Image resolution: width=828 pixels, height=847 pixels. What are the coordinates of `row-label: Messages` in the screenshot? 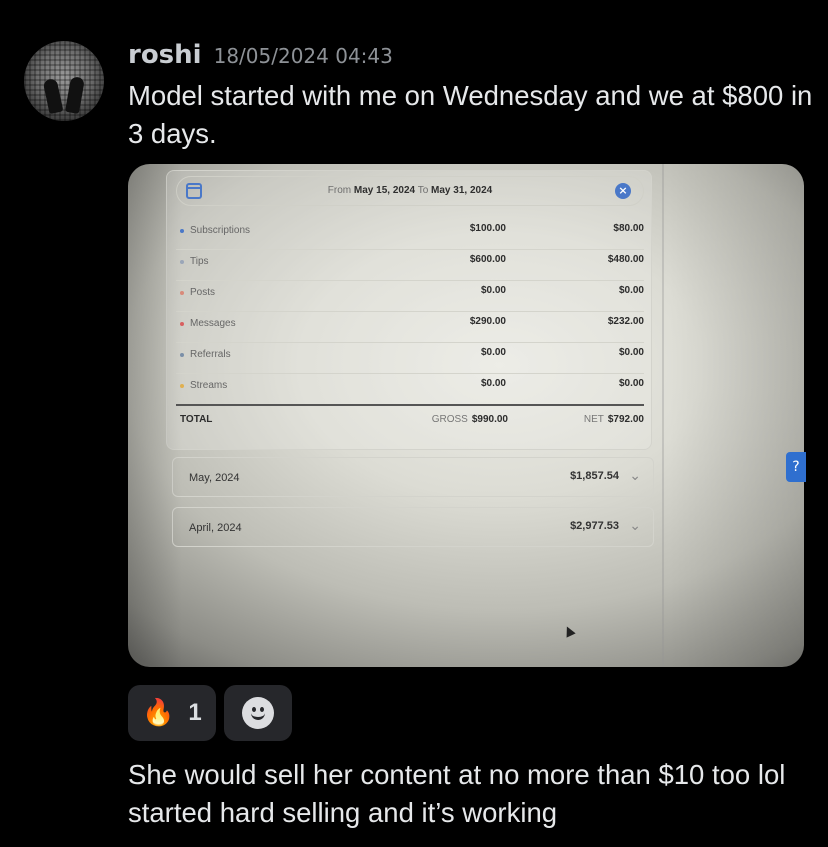 It's located at (213, 323).